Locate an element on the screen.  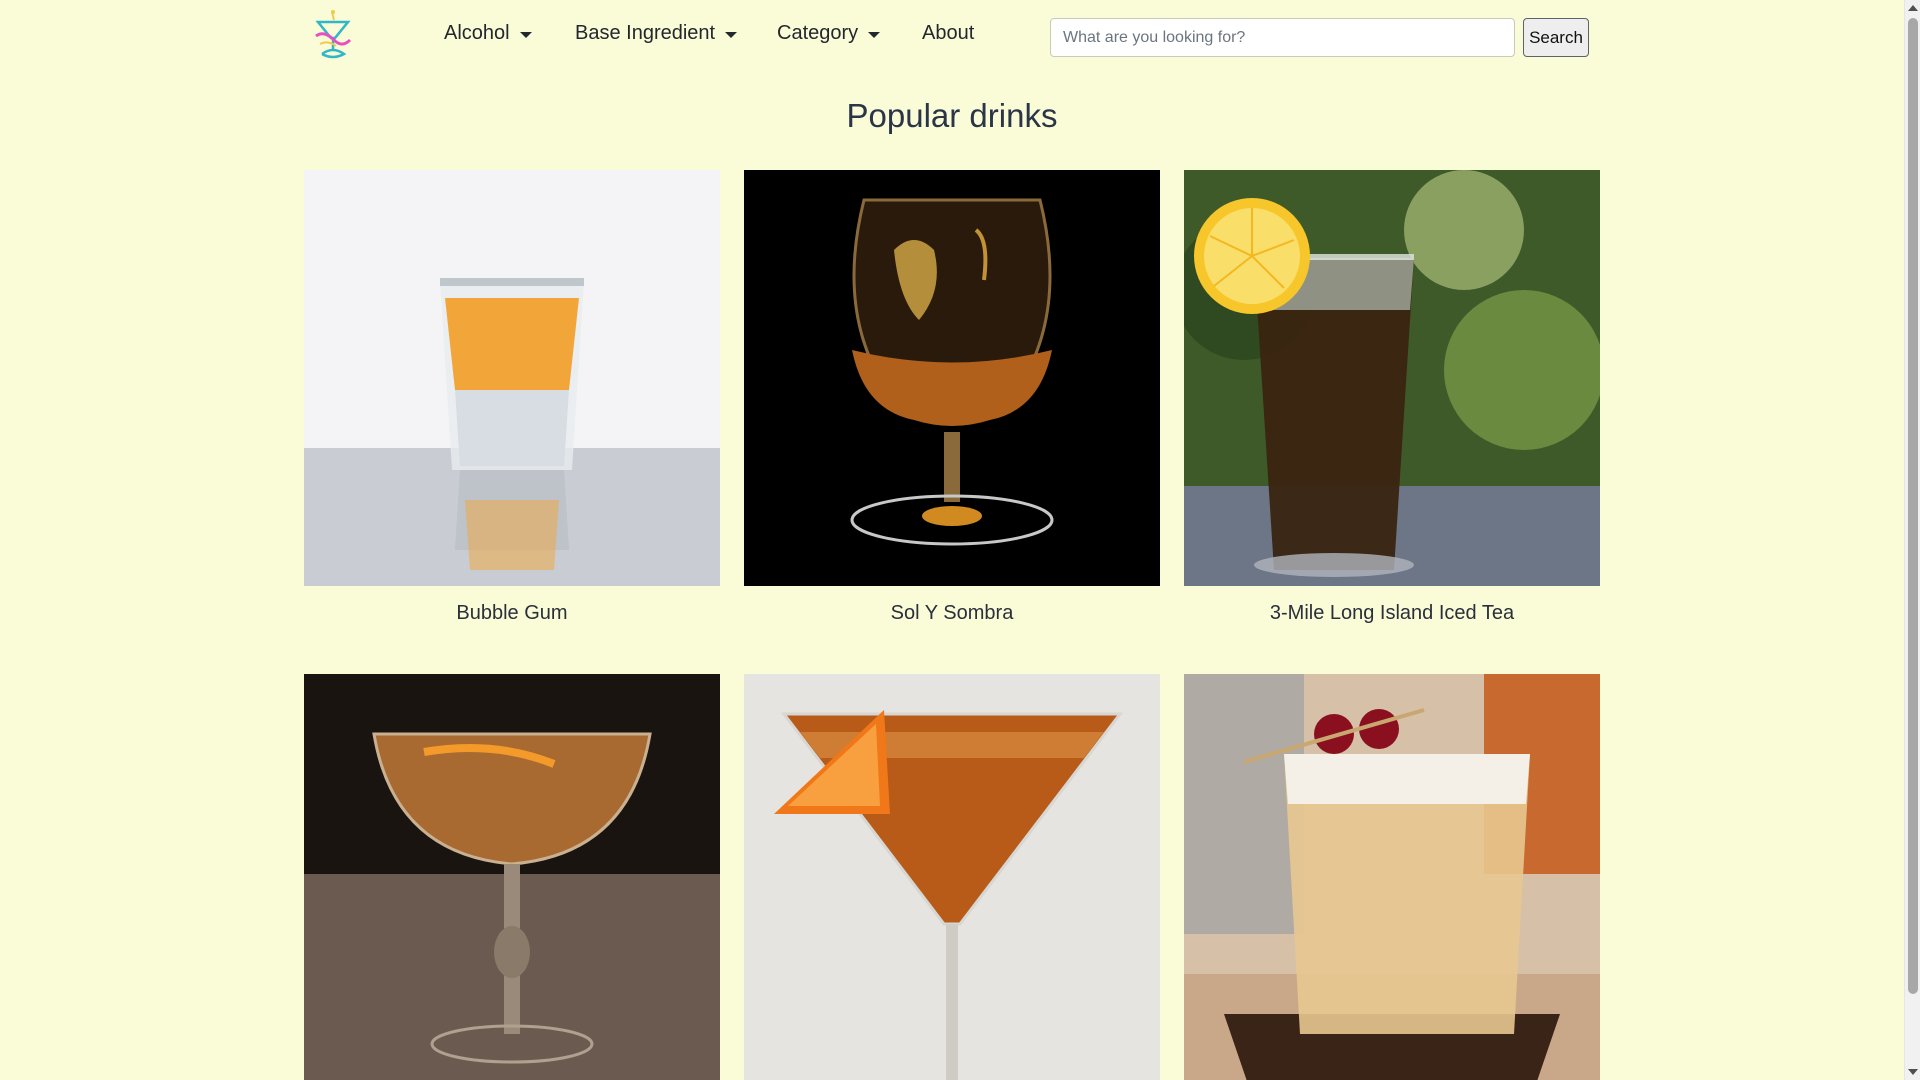
drink-name: Bubble Gum is located at coordinates (512, 613).